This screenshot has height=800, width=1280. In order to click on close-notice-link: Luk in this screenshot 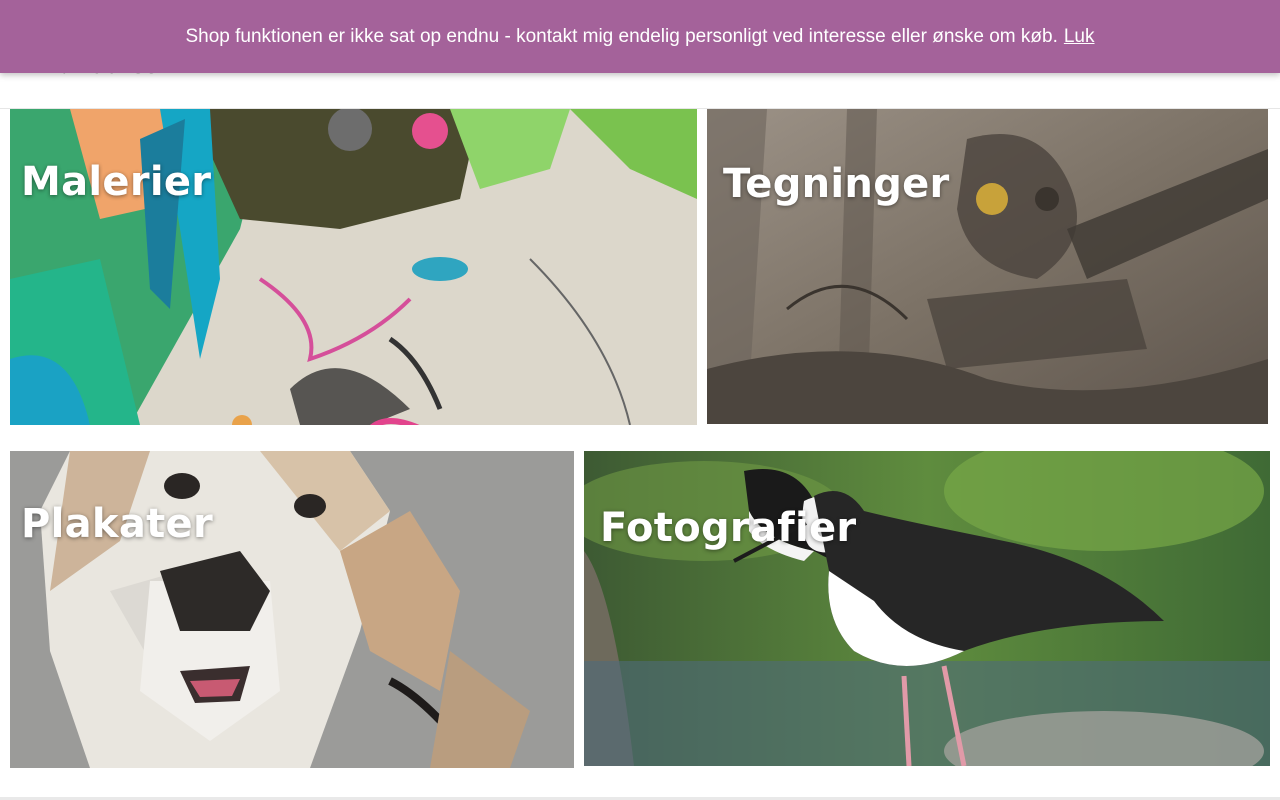, I will do `click(1079, 37)`.